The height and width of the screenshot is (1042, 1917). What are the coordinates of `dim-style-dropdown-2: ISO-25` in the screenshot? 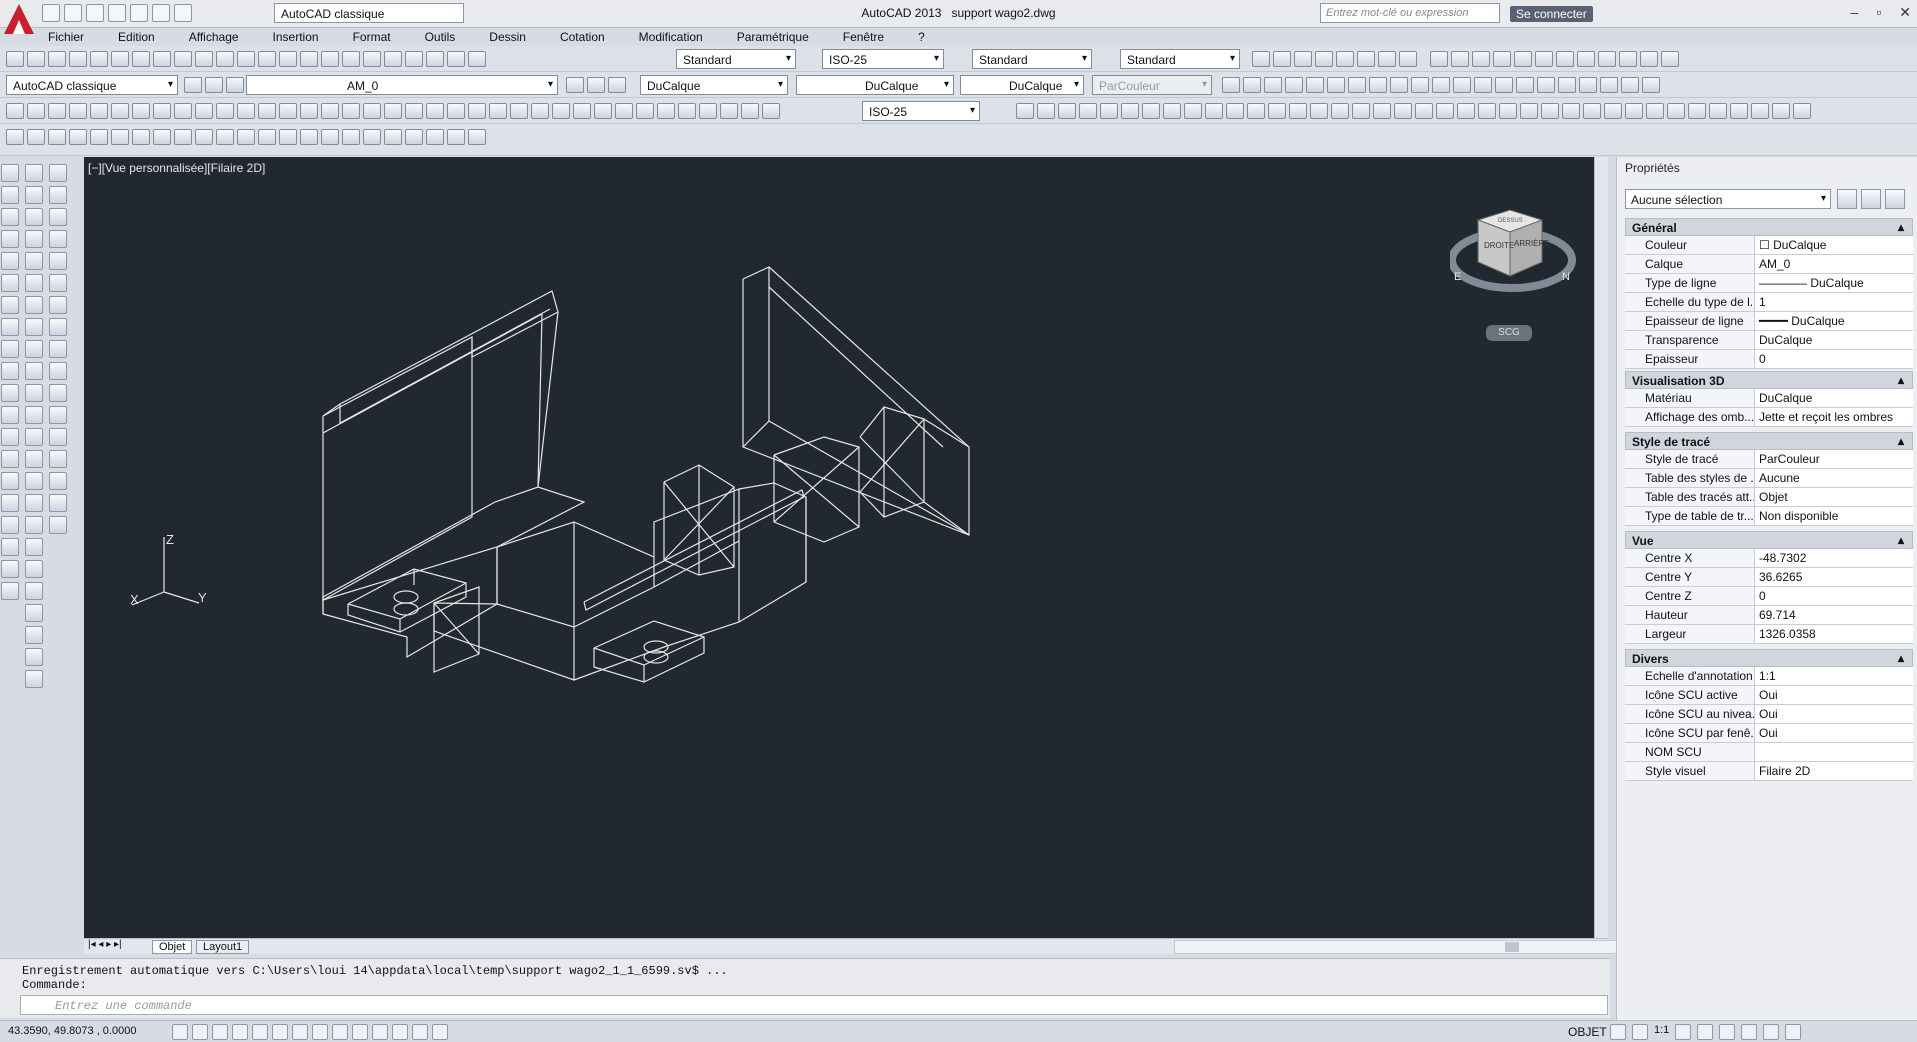 It's located at (921, 111).